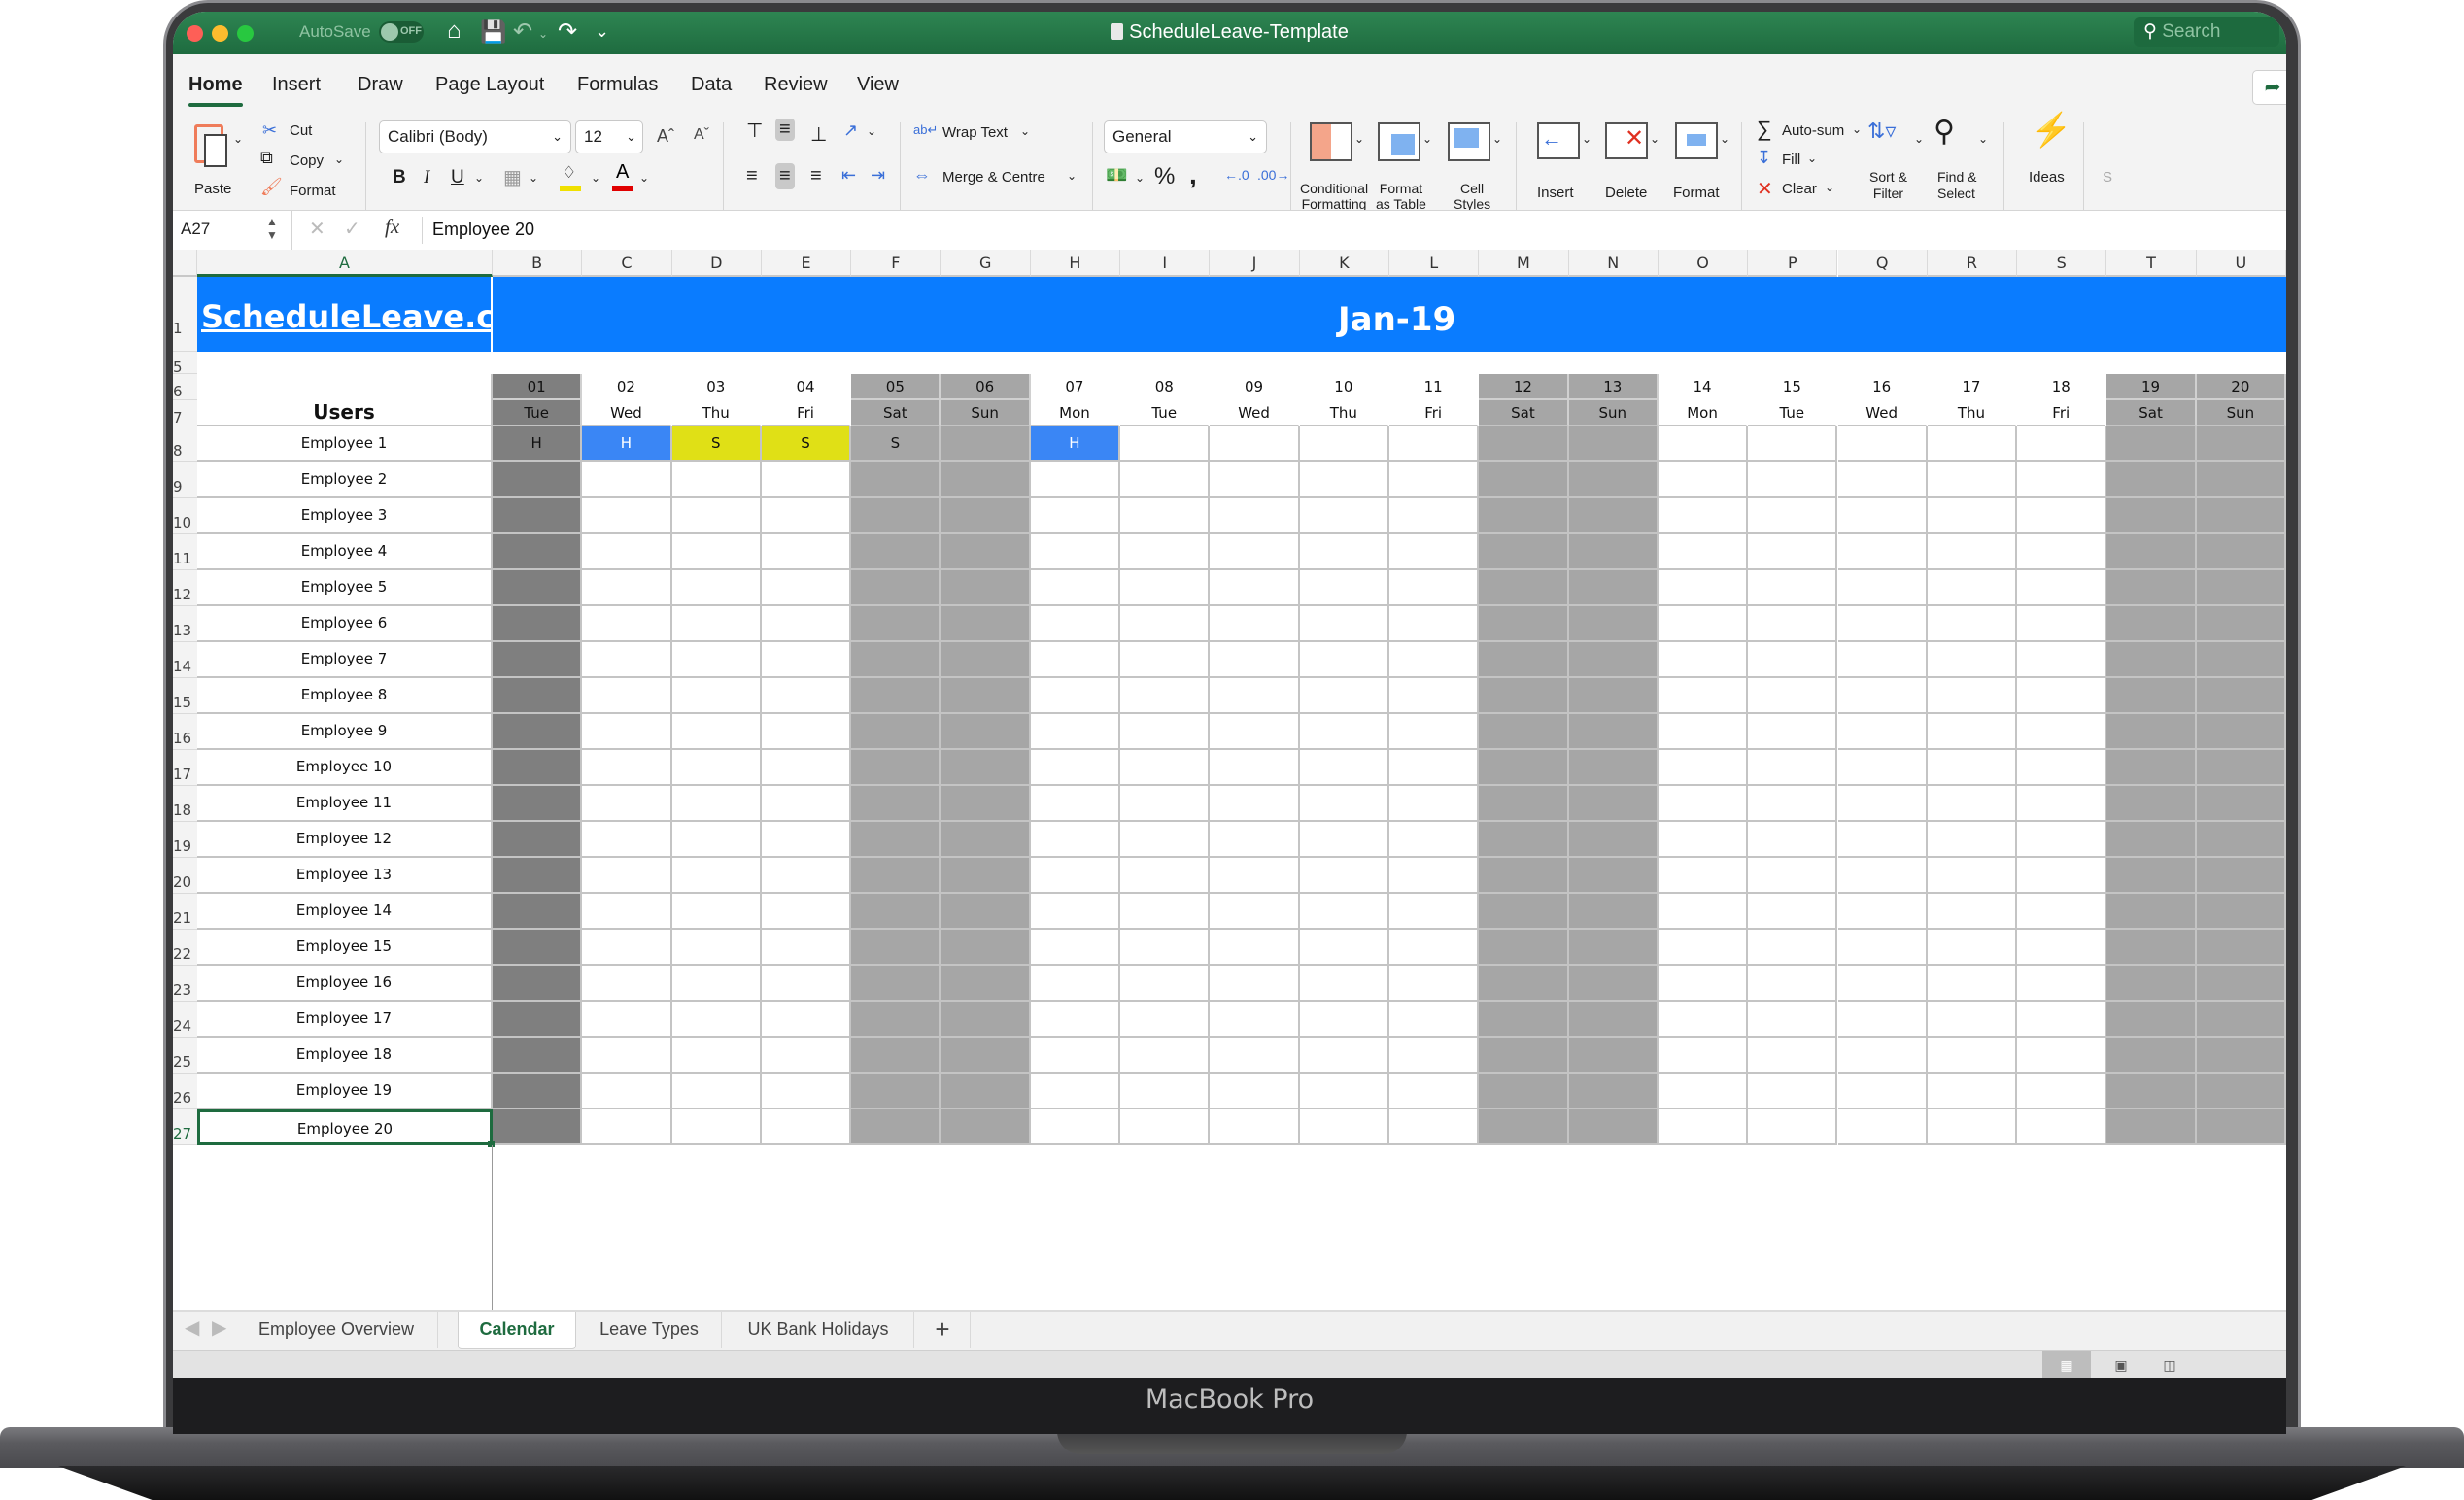 The width and height of the screenshot is (2464, 1500). What do you see at coordinates (617, 85) in the screenshot?
I see `tab-formulas: Formulas` at bounding box center [617, 85].